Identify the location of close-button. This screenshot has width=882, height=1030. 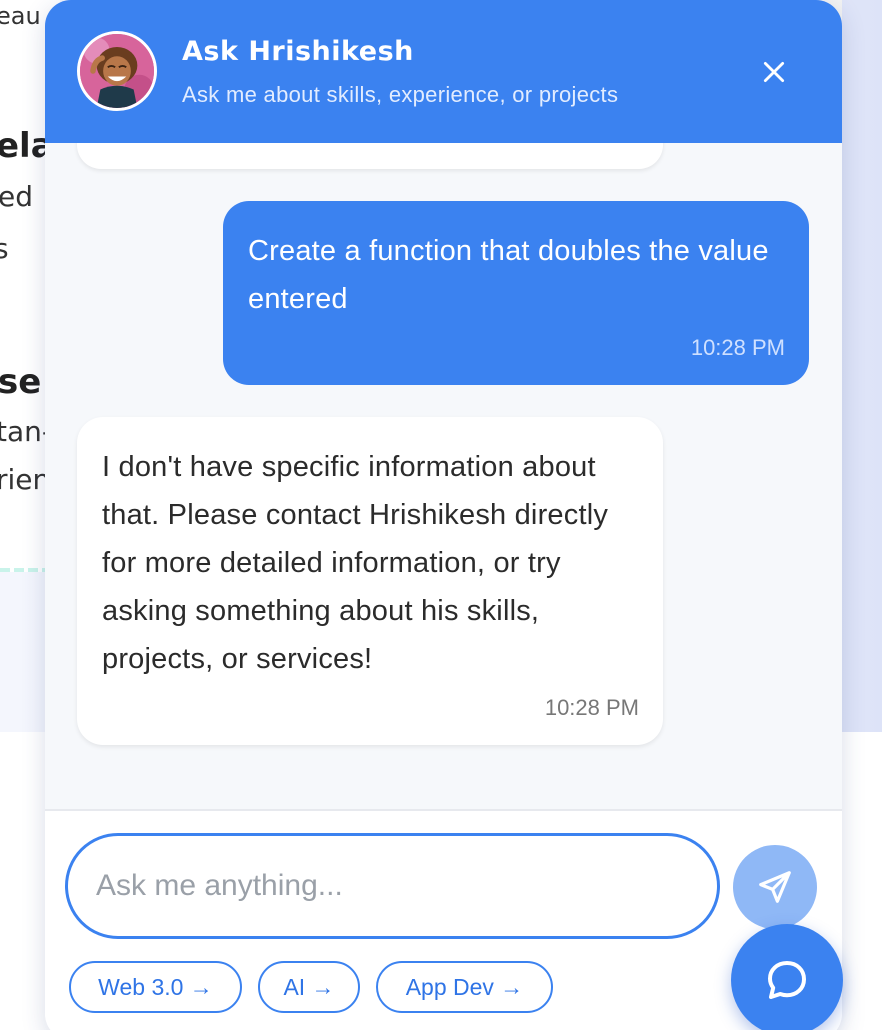
(774, 72).